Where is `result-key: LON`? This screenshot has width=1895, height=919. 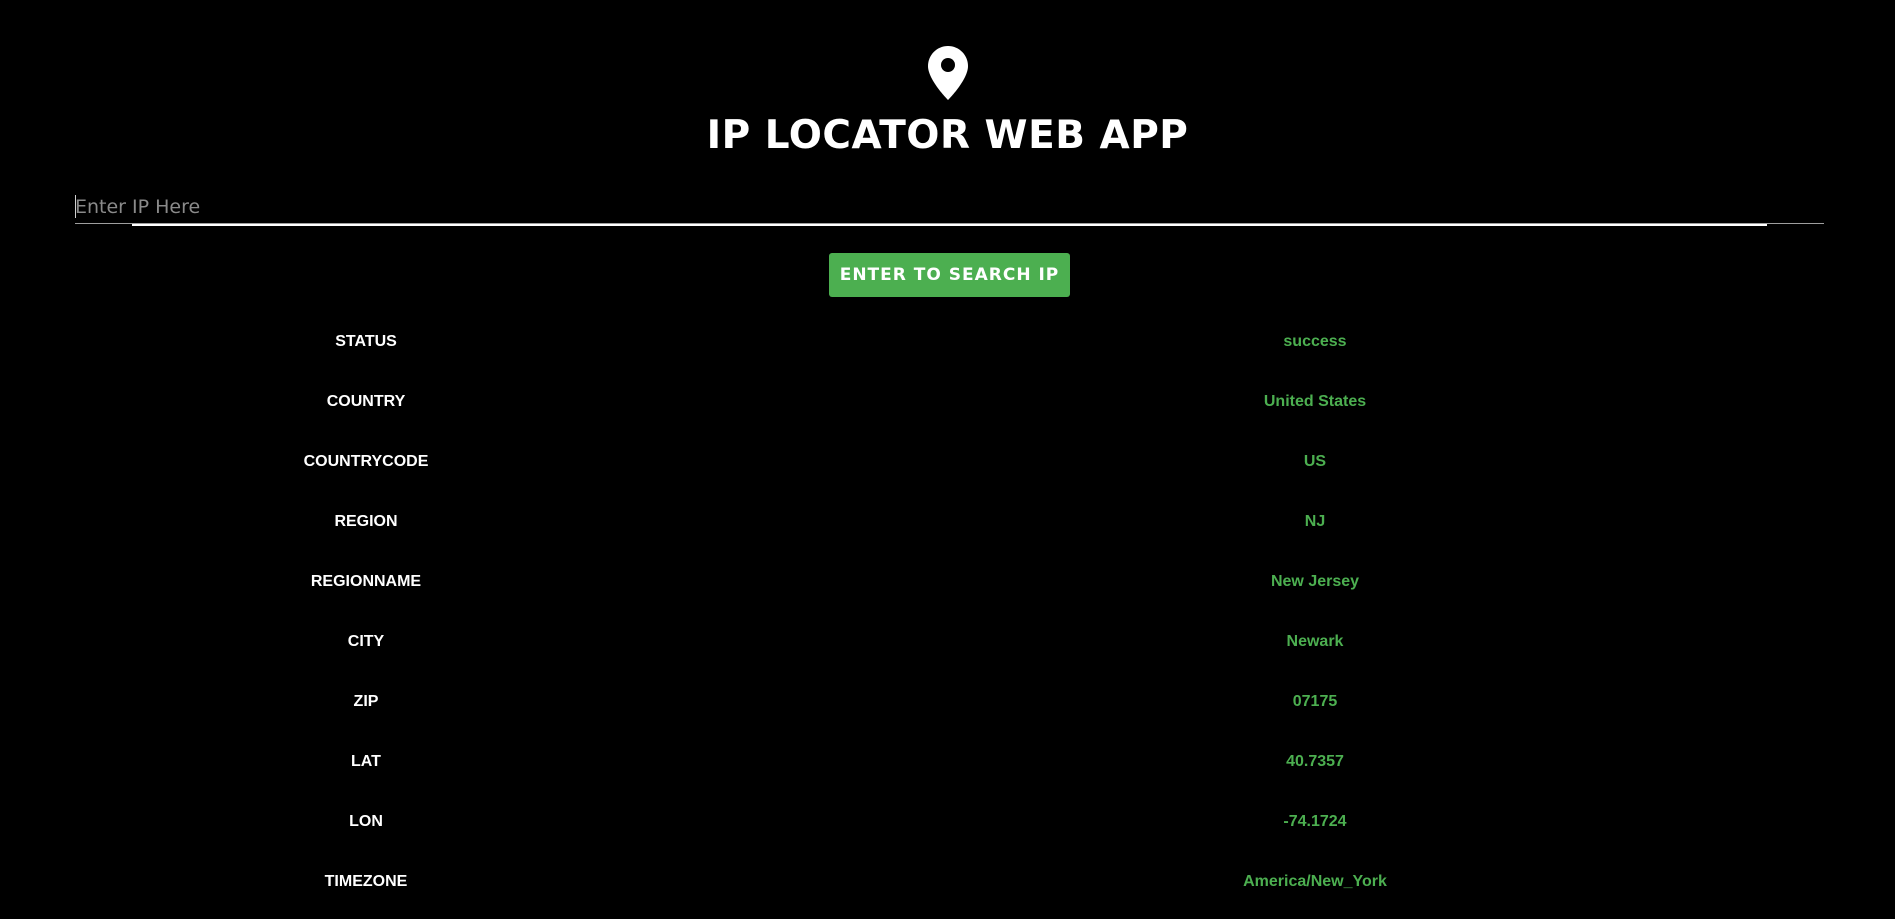 result-key: LON is located at coordinates (366, 821).